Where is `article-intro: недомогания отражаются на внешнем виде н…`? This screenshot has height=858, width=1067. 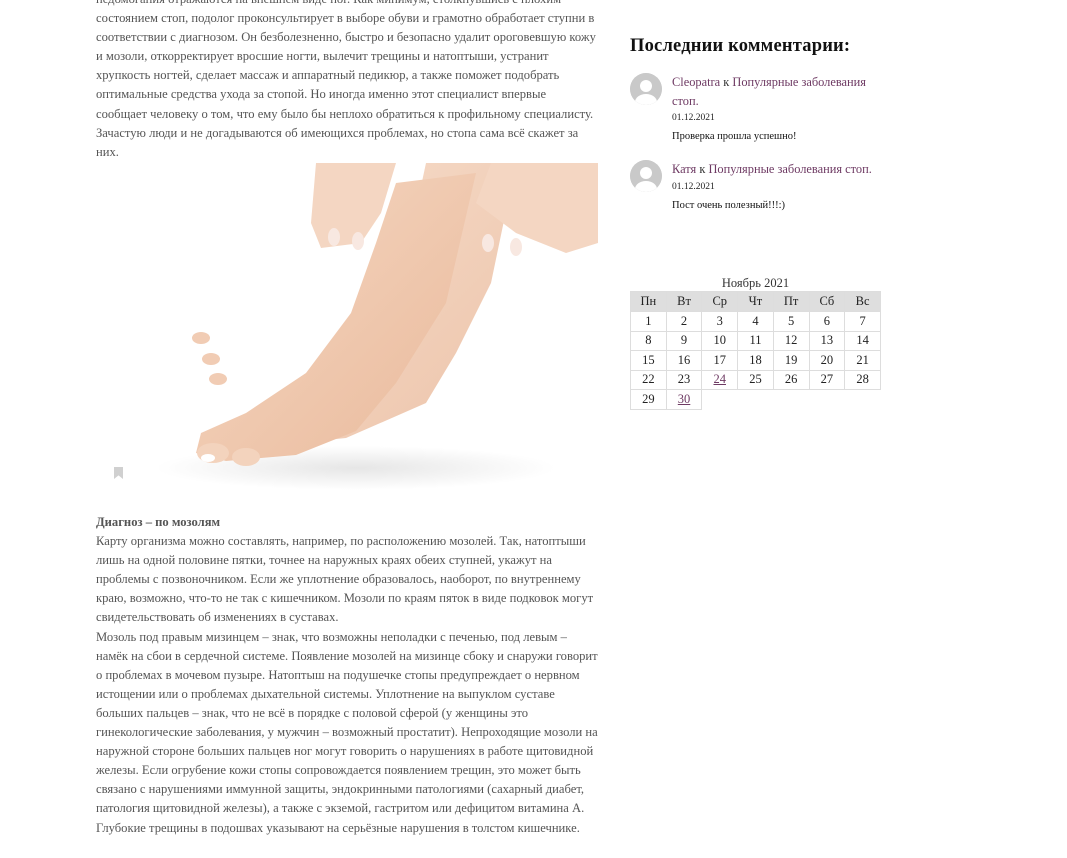
article-intro: недомогания отражаются на внешнем виде н… is located at coordinates (348, 81).